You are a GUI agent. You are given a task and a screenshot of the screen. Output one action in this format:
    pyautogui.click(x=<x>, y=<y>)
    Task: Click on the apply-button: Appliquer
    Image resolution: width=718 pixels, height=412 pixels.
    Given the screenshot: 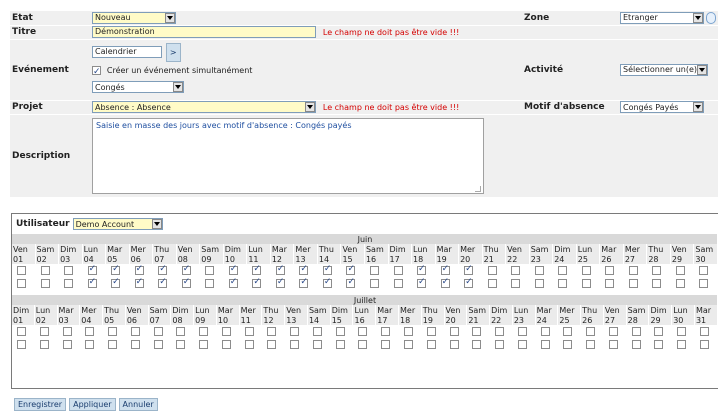 What is the action you would take?
    pyautogui.click(x=92, y=404)
    